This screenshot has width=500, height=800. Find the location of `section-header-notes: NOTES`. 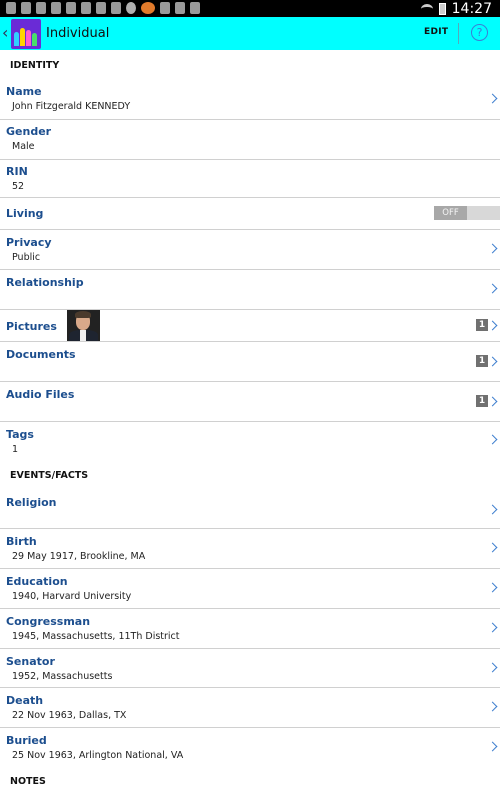

section-header-notes: NOTES is located at coordinates (28, 781).